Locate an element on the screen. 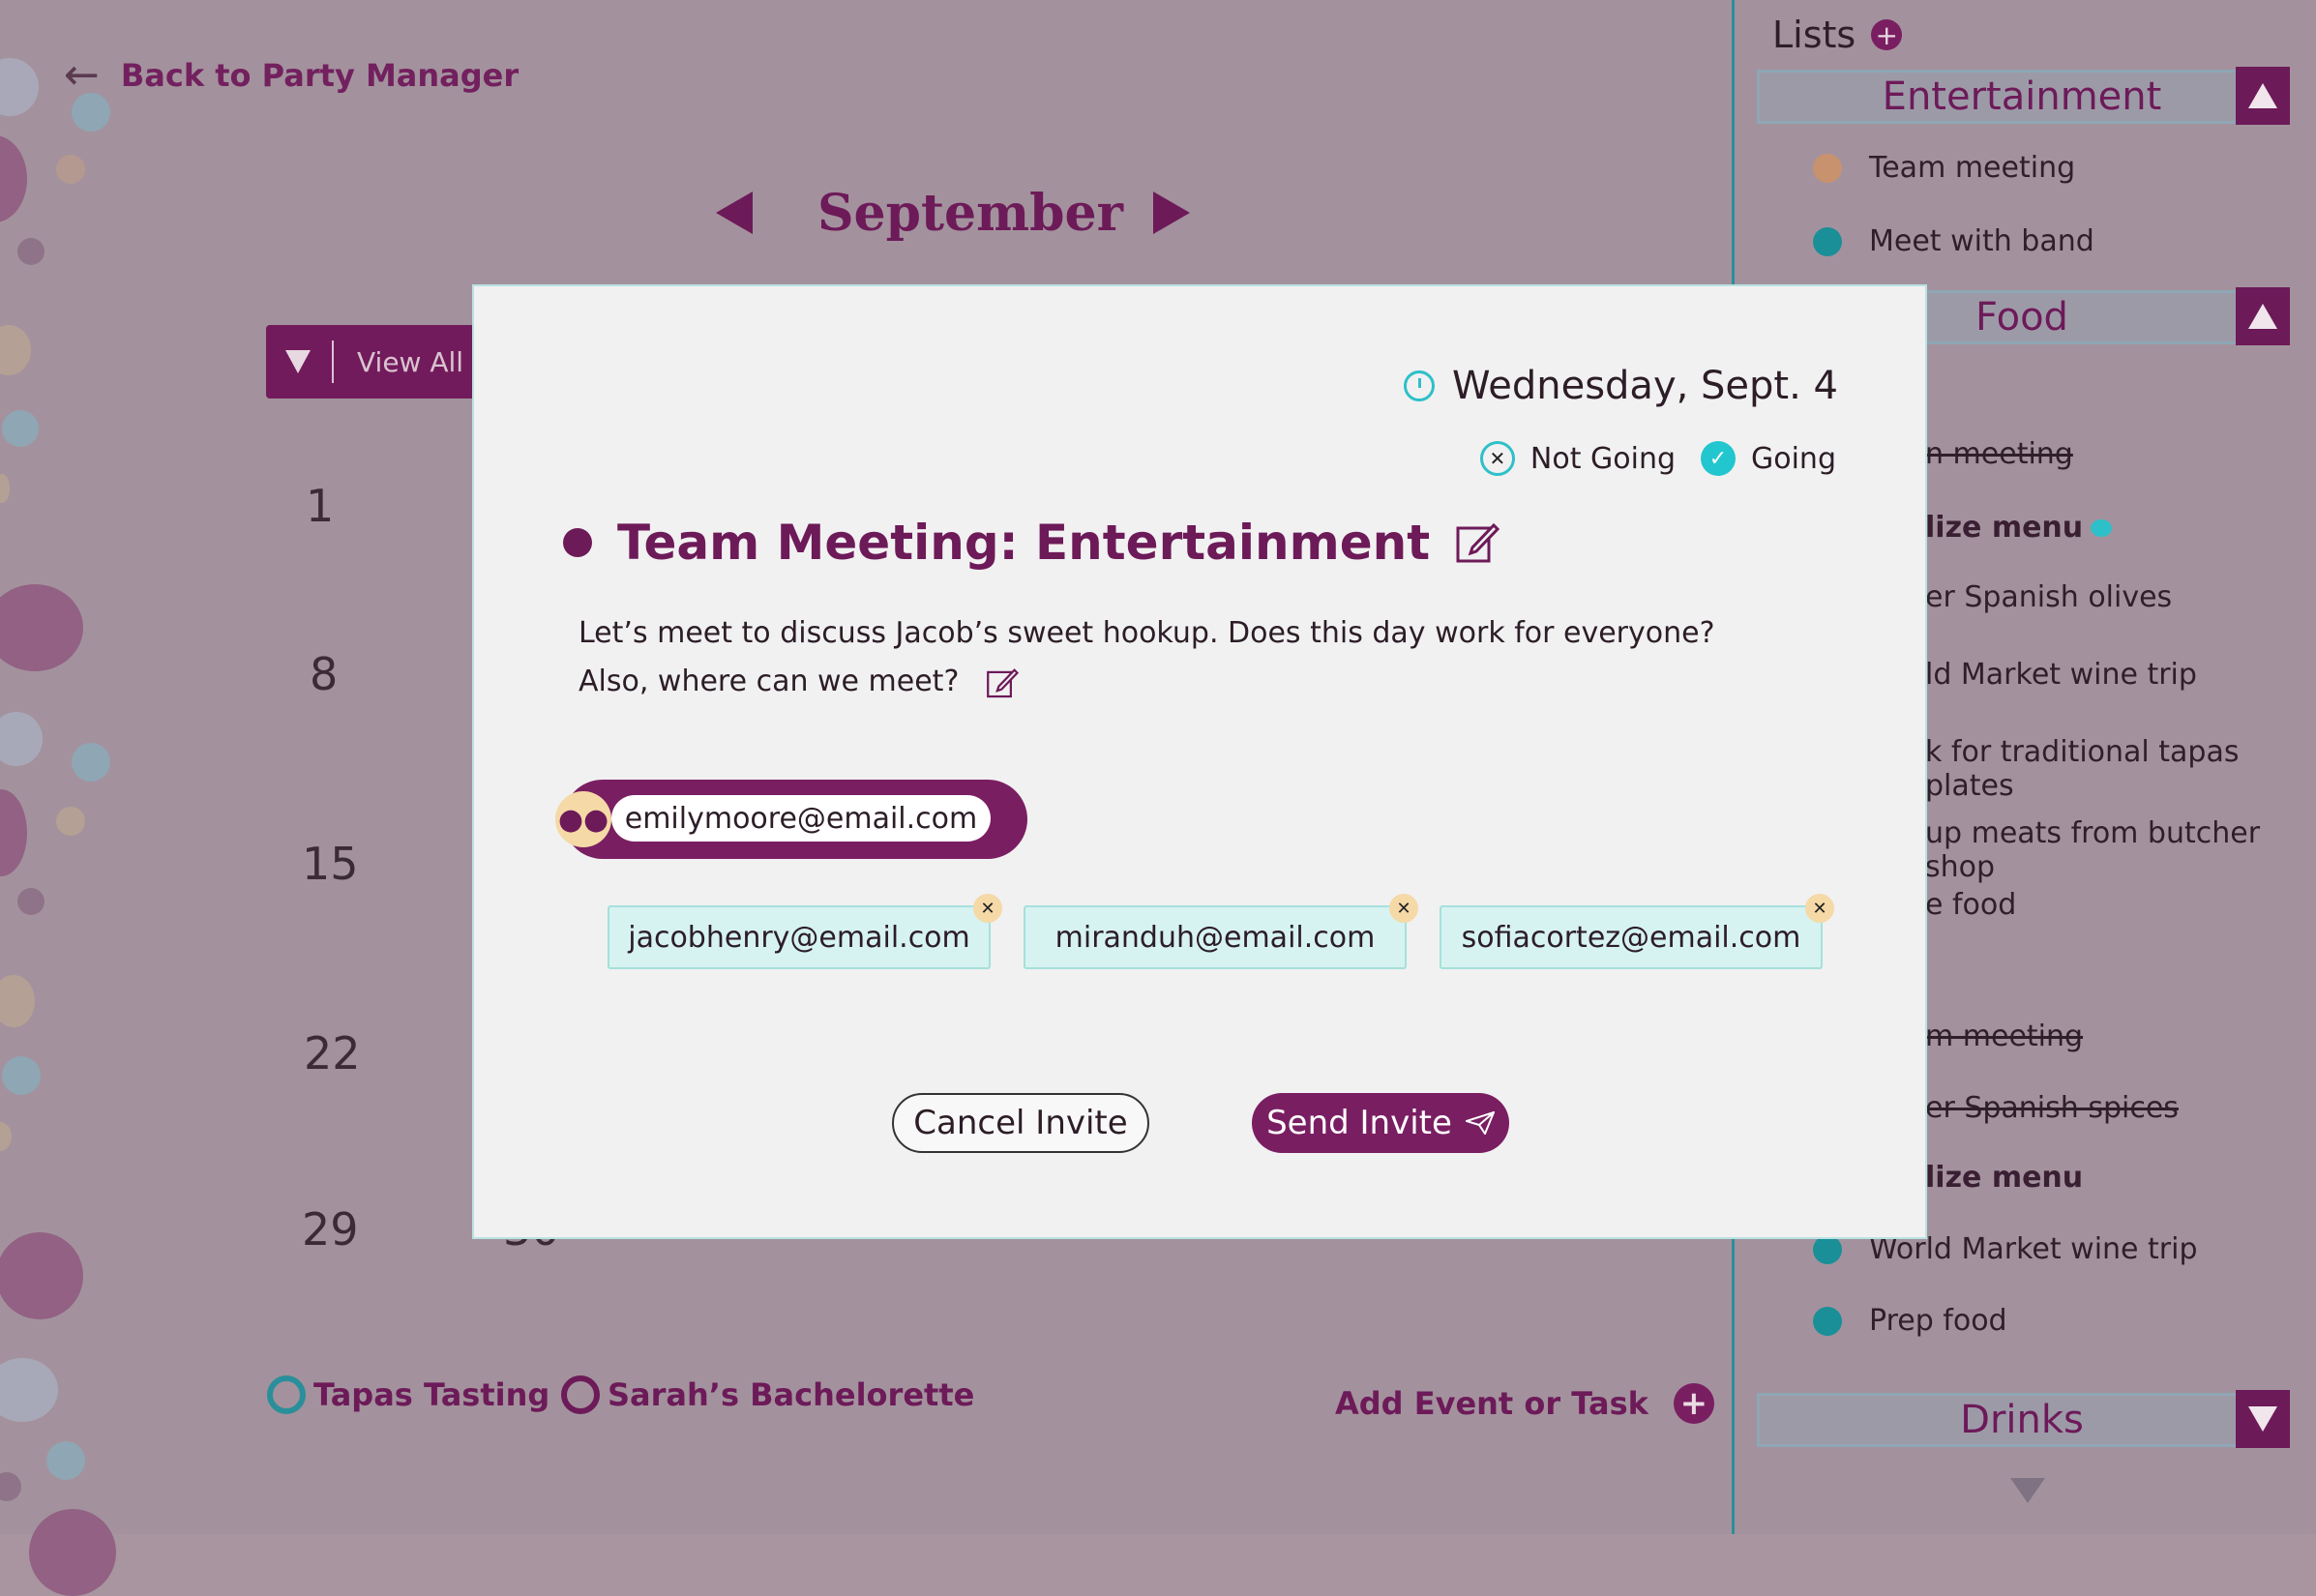 The width and height of the screenshot is (2316, 1596). clock-icon is located at coordinates (1420, 385).